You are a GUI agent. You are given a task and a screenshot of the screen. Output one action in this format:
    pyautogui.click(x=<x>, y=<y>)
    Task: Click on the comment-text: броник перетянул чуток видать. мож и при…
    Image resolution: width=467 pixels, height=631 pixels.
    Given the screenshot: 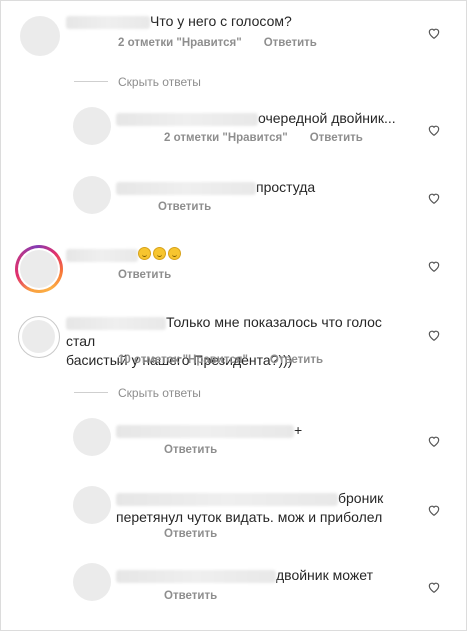 What is the action you would take?
    pyautogui.click(x=250, y=507)
    